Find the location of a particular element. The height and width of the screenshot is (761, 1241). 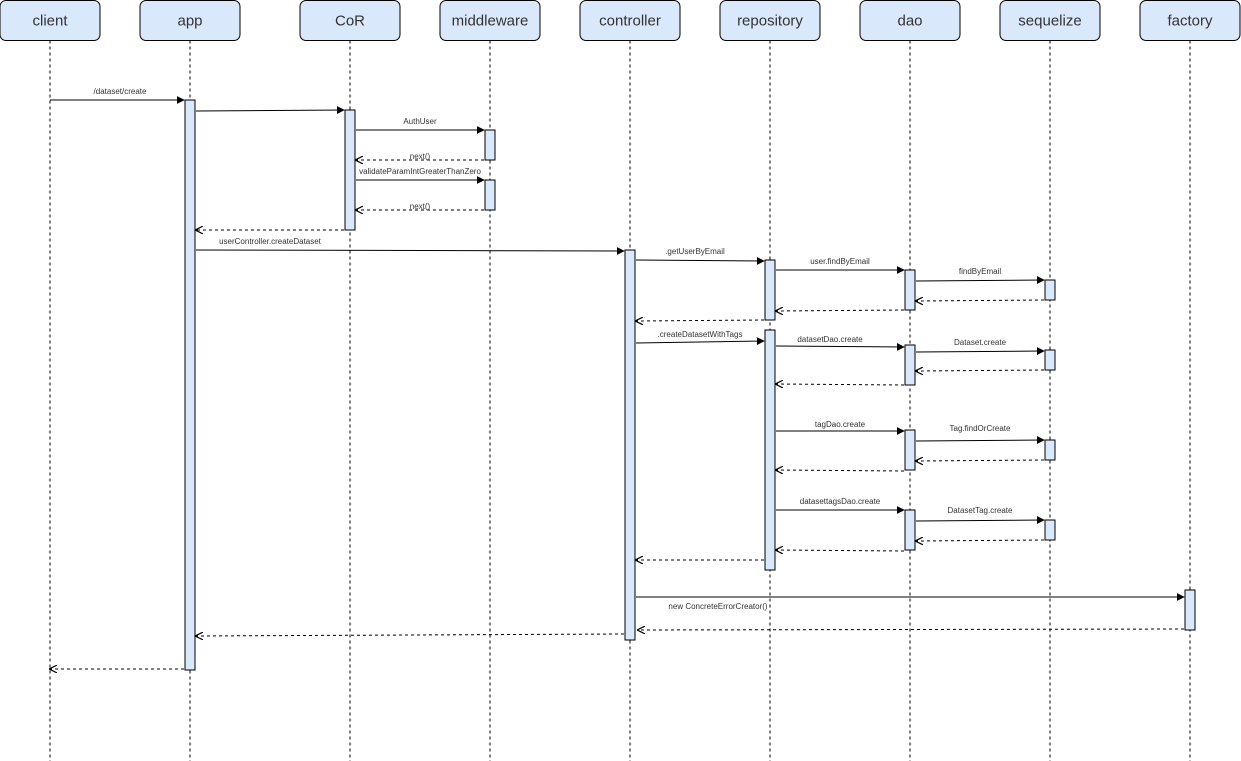

message-m20: tagDao.create is located at coordinates (840, 427).